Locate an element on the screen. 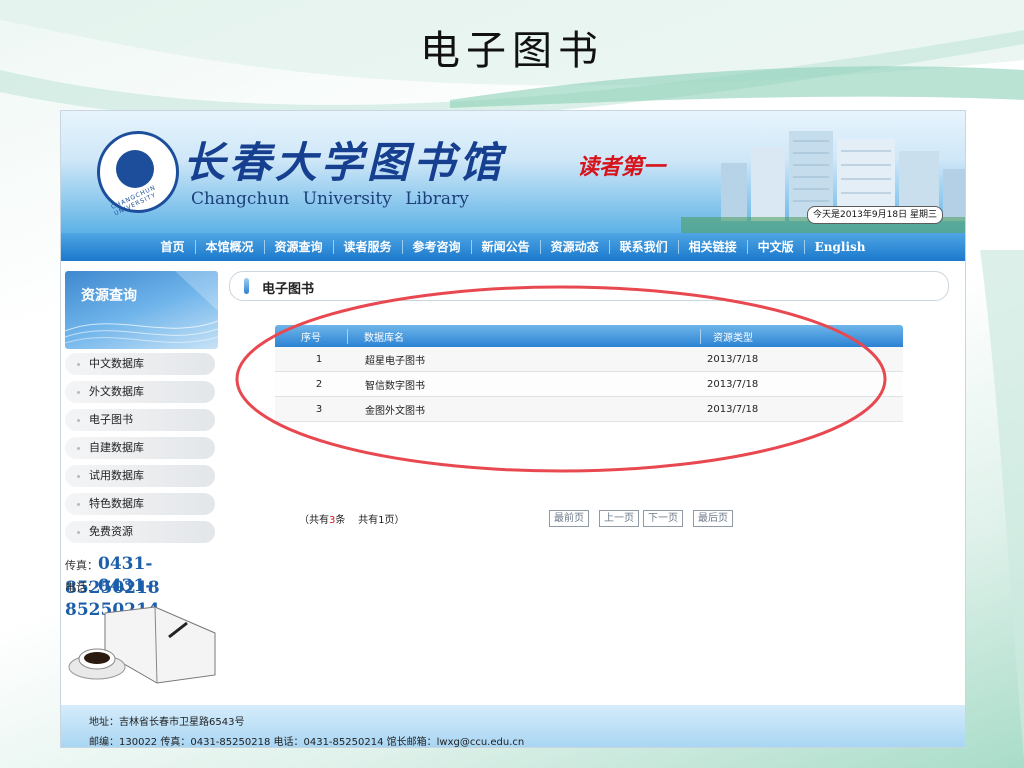 The width and height of the screenshot is (1024, 768). slide-title: 电子图书 is located at coordinates (512, 51).